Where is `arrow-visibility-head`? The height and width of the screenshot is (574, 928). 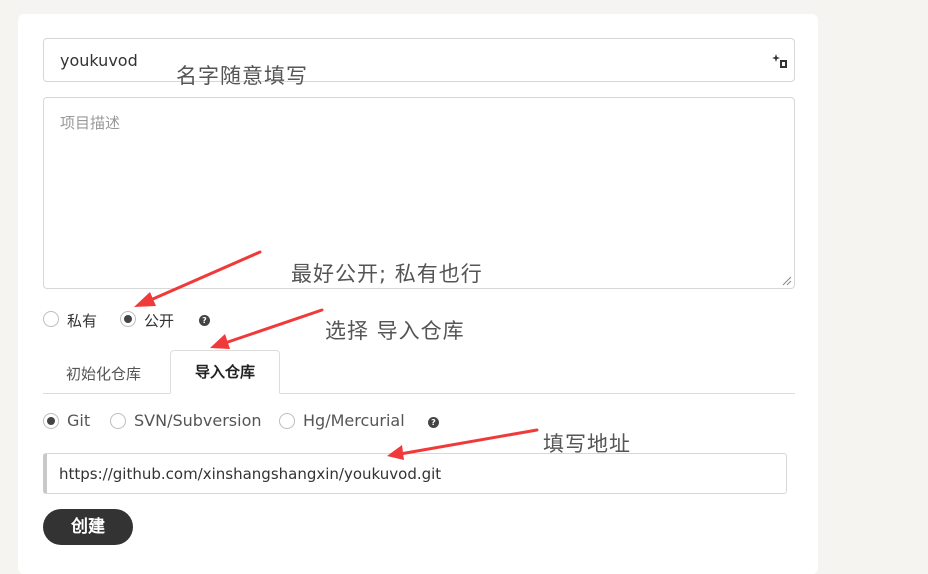
arrow-visibility-head is located at coordinates (145, 299).